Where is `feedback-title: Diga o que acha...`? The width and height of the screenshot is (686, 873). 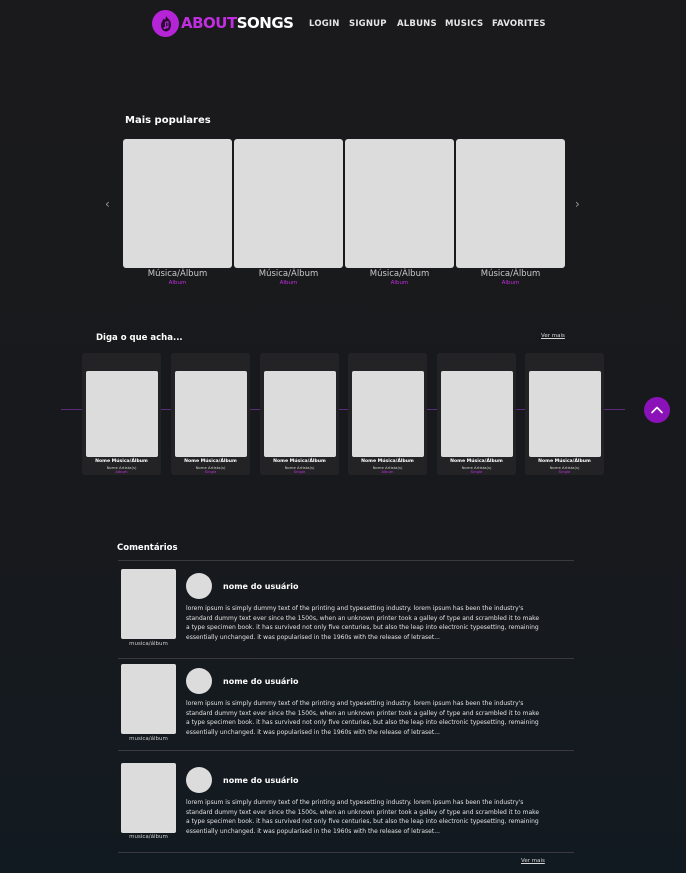 feedback-title: Diga o que acha... is located at coordinates (139, 338).